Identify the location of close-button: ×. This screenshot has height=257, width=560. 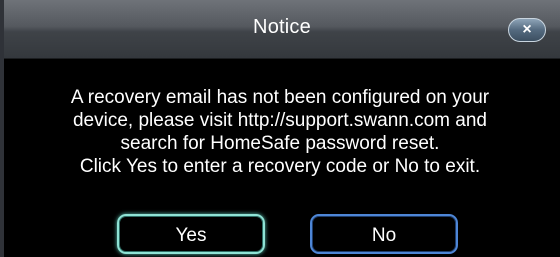
(527, 30).